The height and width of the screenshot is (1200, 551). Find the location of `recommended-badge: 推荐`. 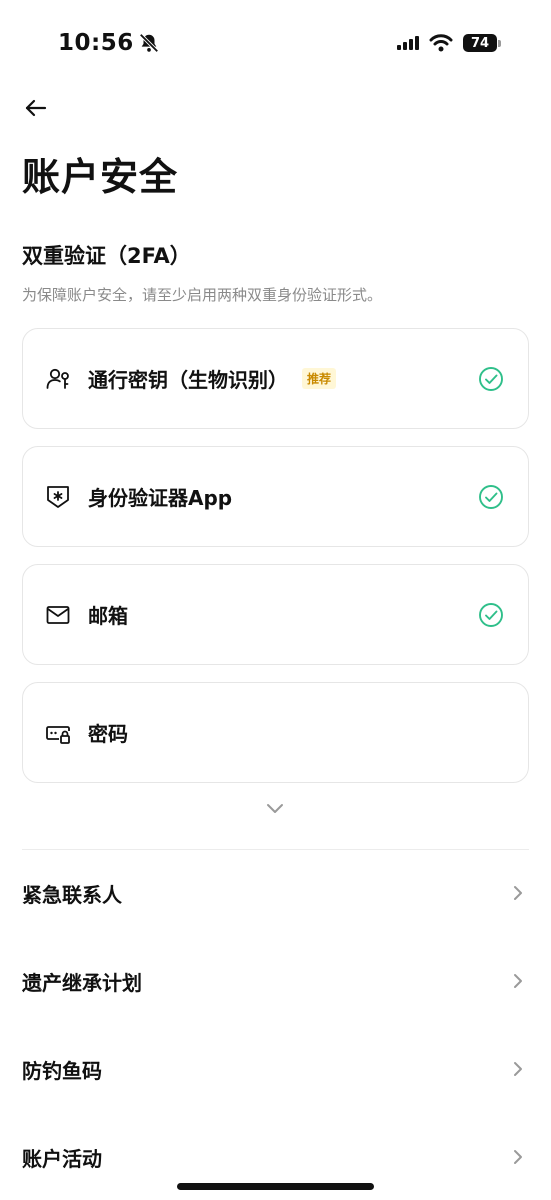

recommended-badge: 推荐 is located at coordinates (319, 378).